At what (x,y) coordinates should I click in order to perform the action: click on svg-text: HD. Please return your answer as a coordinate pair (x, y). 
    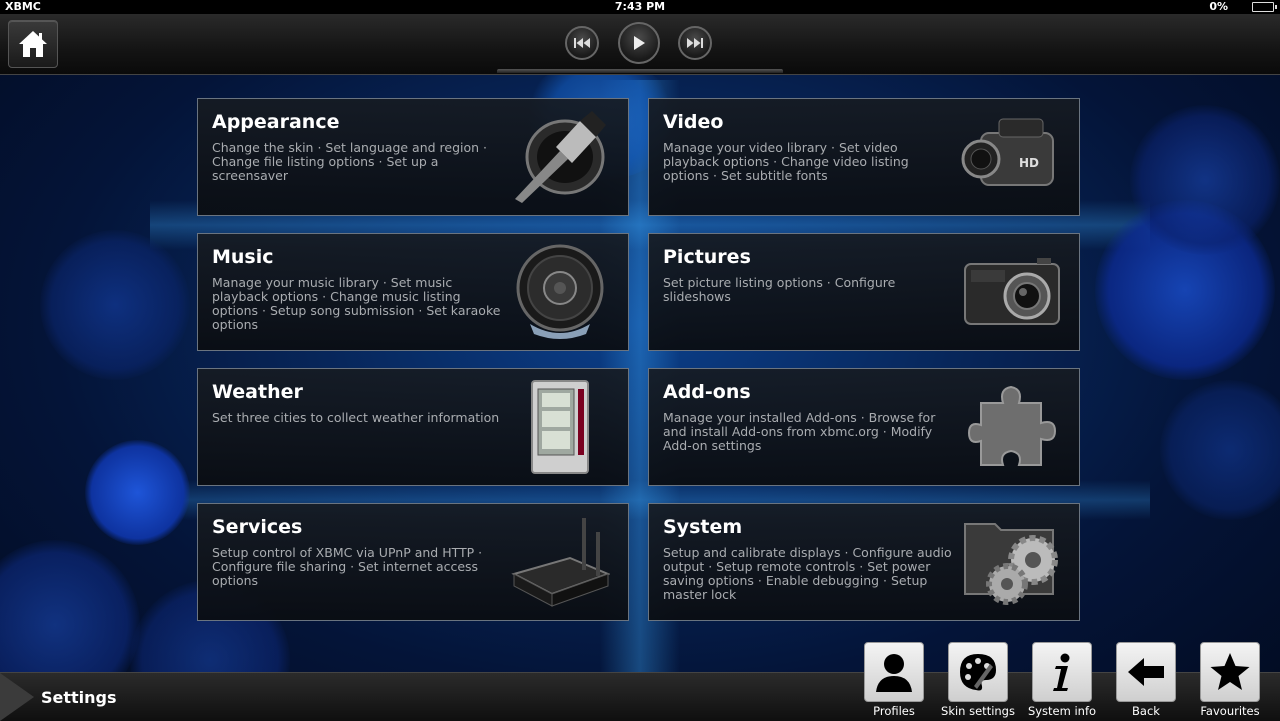
    Looking at the image, I should click on (1029, 163).